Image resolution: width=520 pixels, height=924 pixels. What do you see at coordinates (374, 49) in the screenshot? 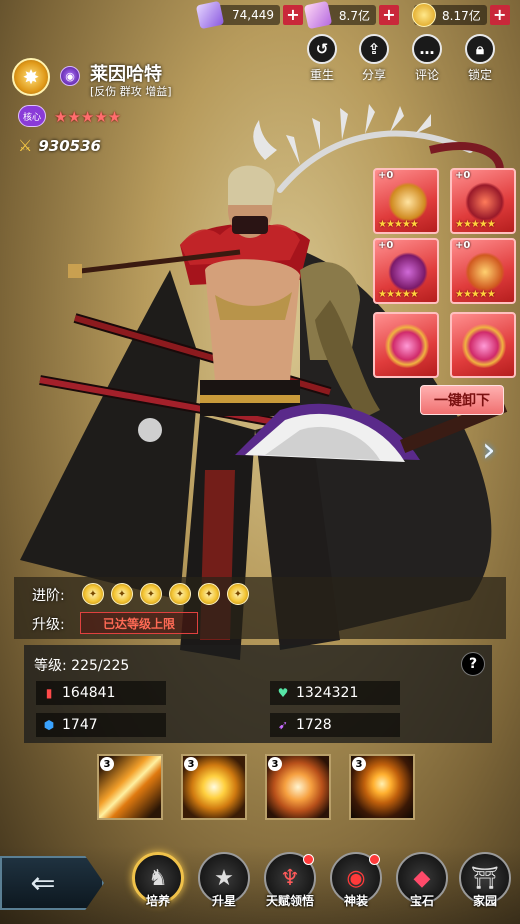
I see `share-icon: ⇪` at bounding box center [374, 49].